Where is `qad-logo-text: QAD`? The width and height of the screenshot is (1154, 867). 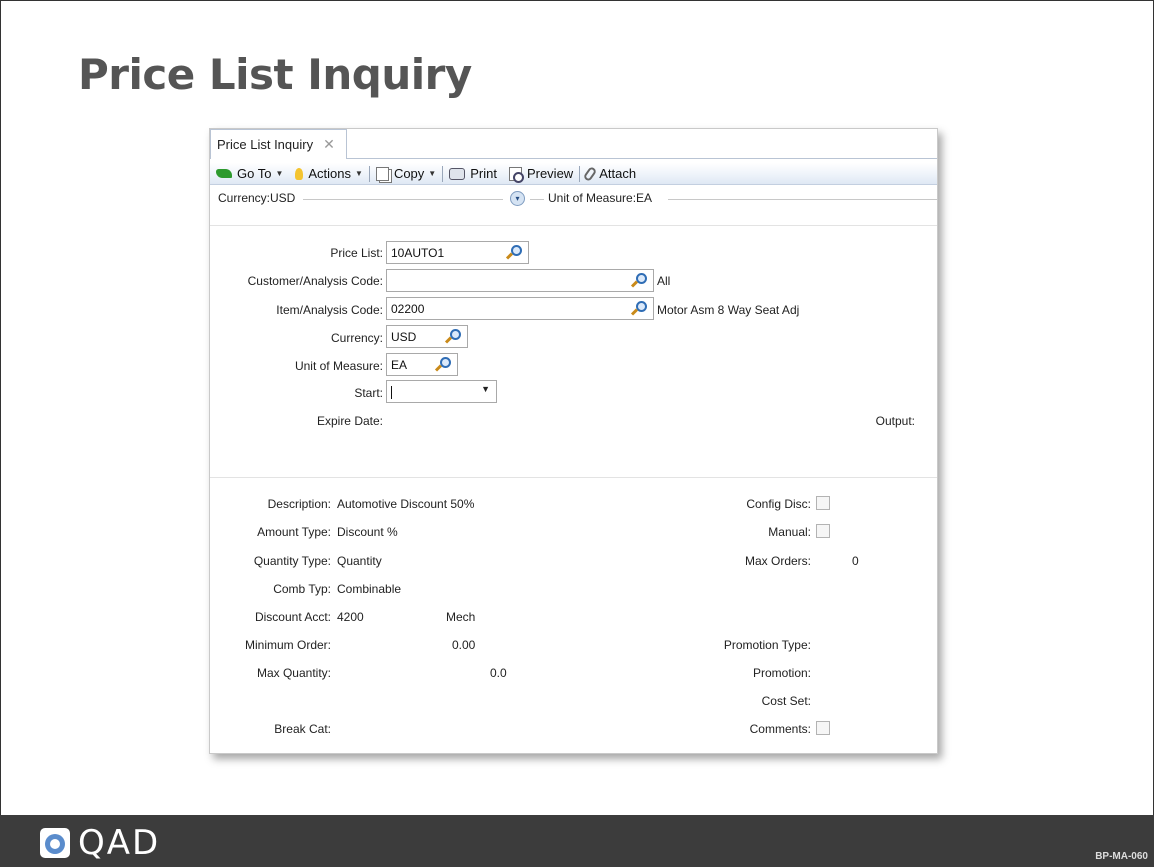
qad-logo-text: QAD is located at coordinates (119, 843).